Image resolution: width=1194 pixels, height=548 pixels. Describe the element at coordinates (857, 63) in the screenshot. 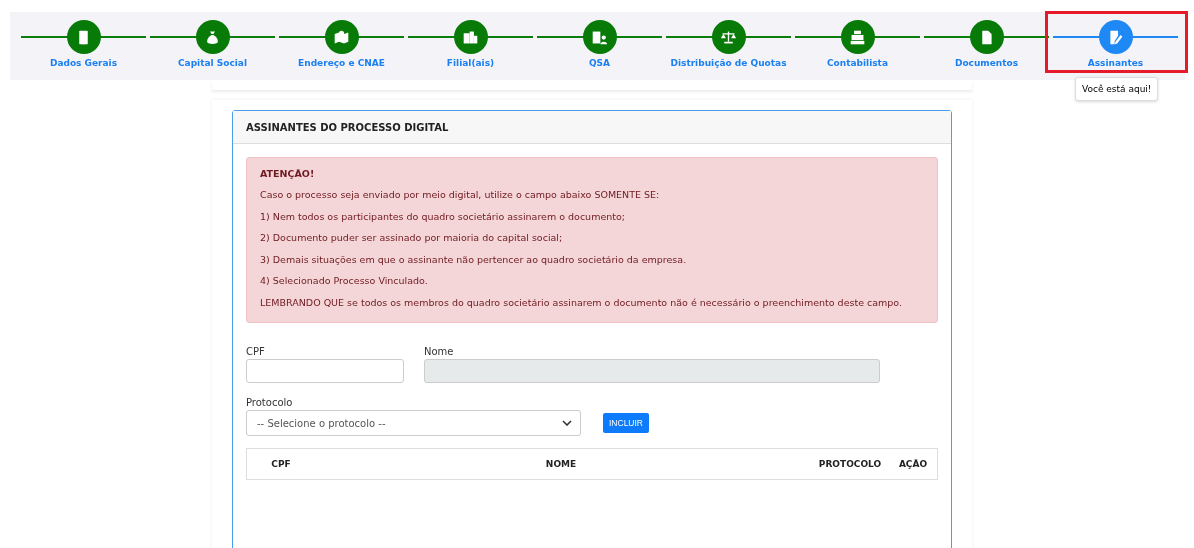

I see `step-label: Contabilista` at that location.